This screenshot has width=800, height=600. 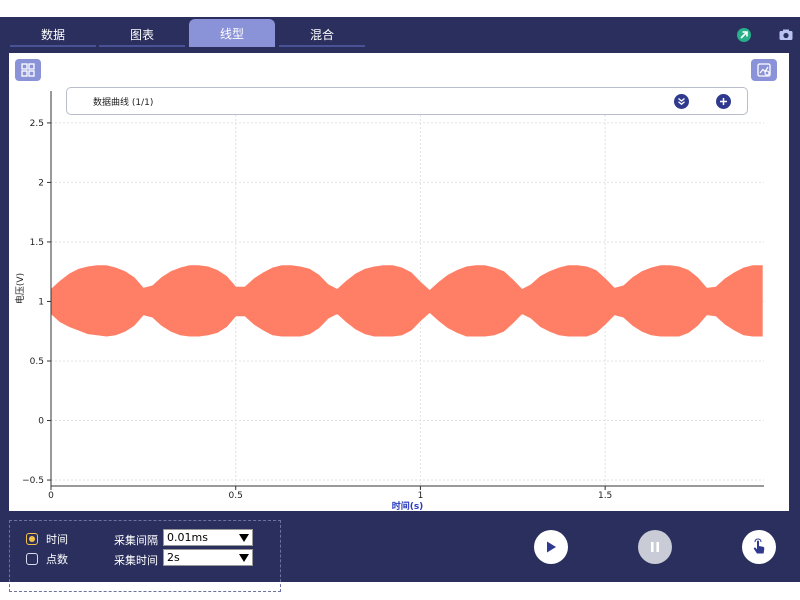 I want to click on legend-label: 数据曲线 (1/1), so click(x=123, y=103).